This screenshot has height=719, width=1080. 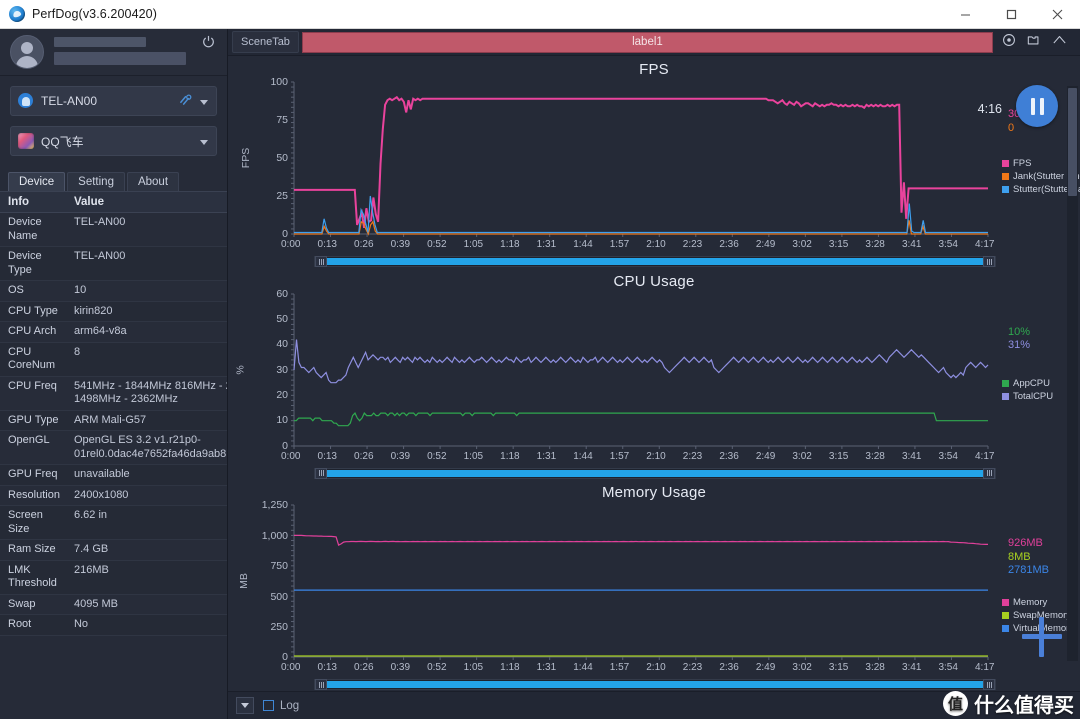 What do you see at coordinates (33, 332) in the screenshot?
I see `info-key: CPU Arch` at bounding box center [33, 332].